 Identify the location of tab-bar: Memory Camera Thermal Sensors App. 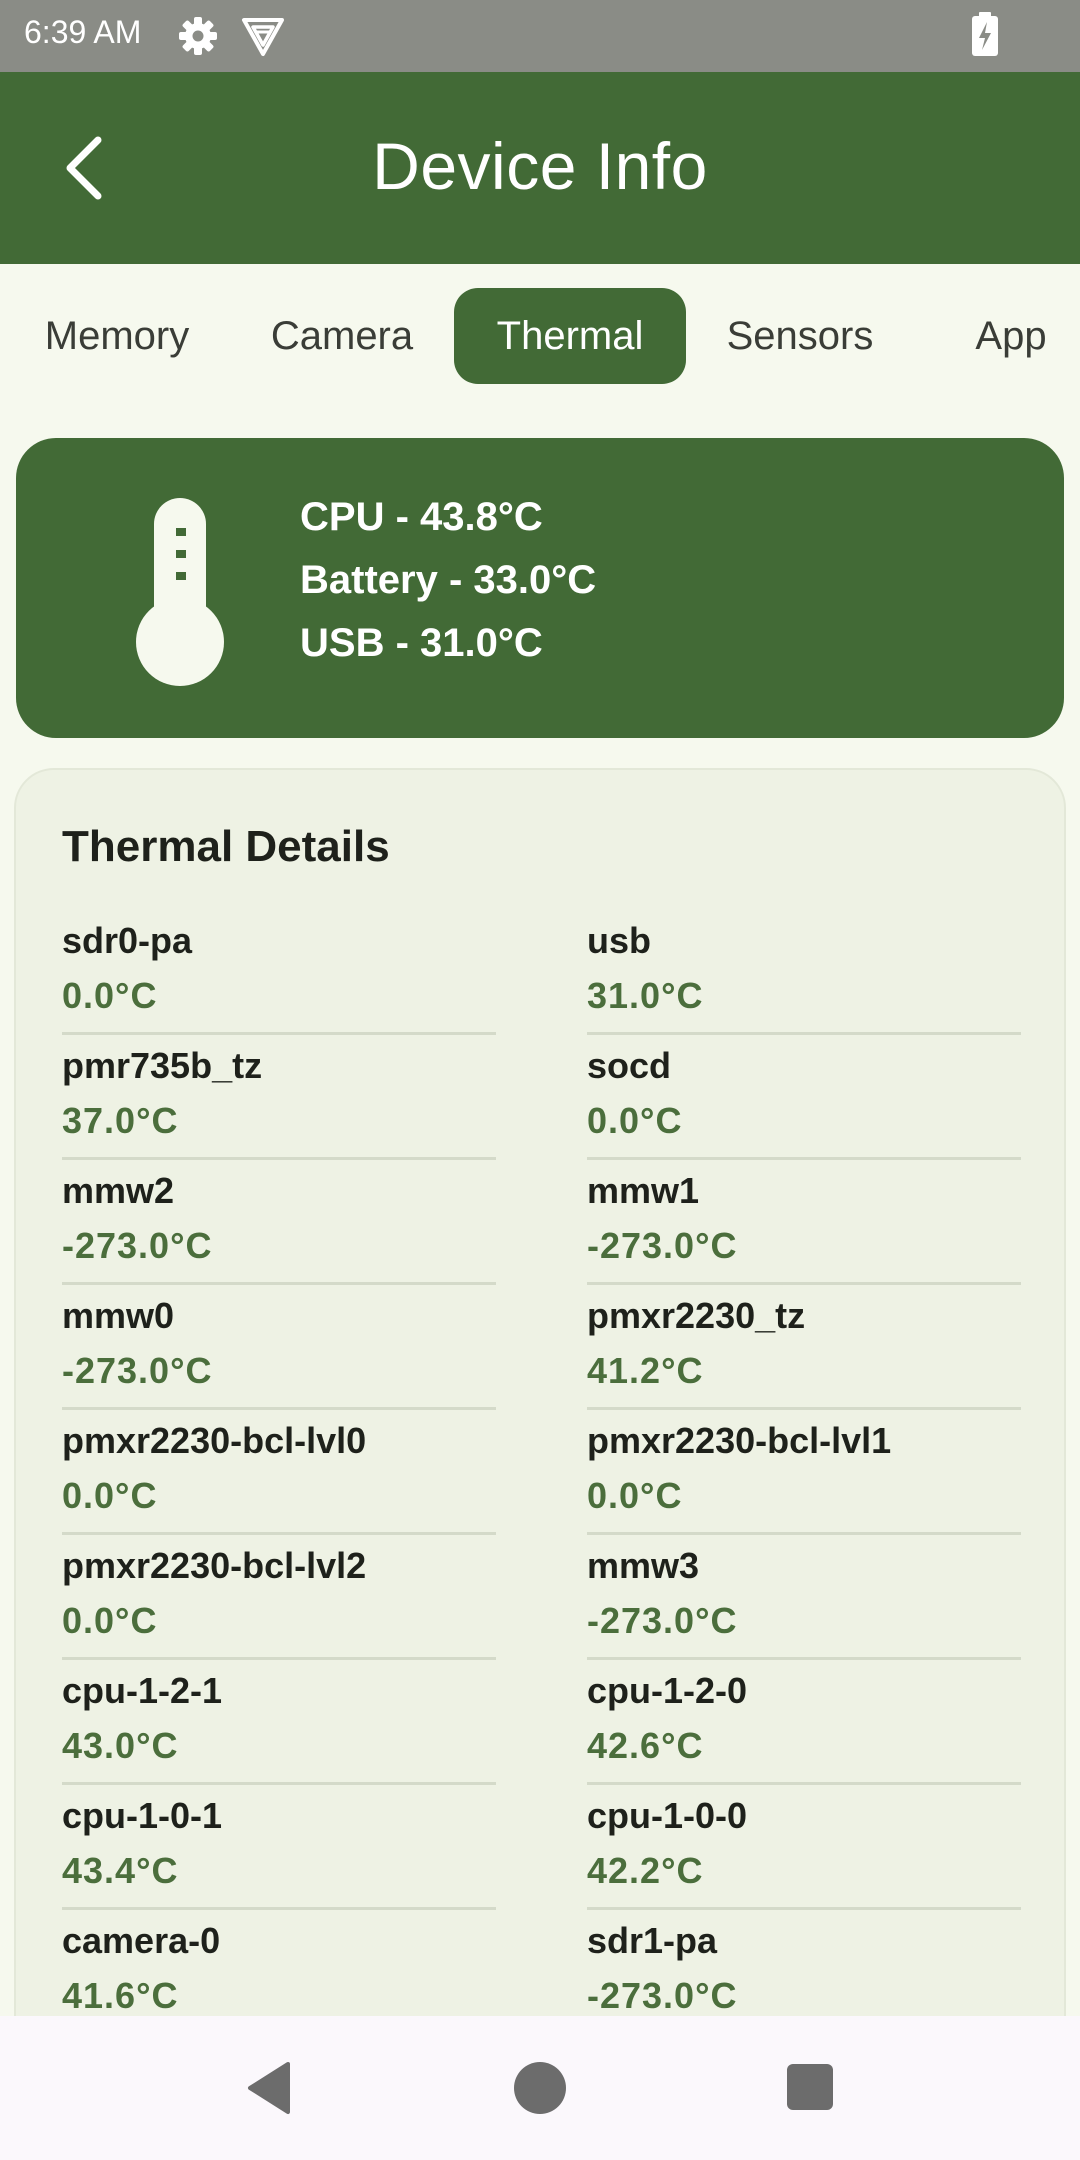
(540, 336).